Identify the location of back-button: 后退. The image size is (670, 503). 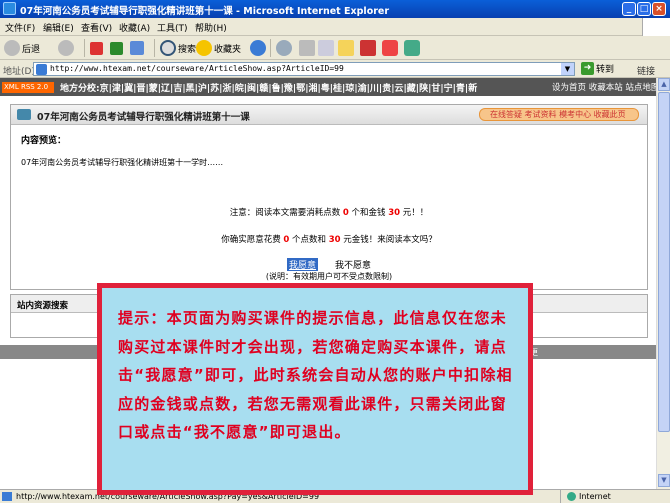
(22, 48).